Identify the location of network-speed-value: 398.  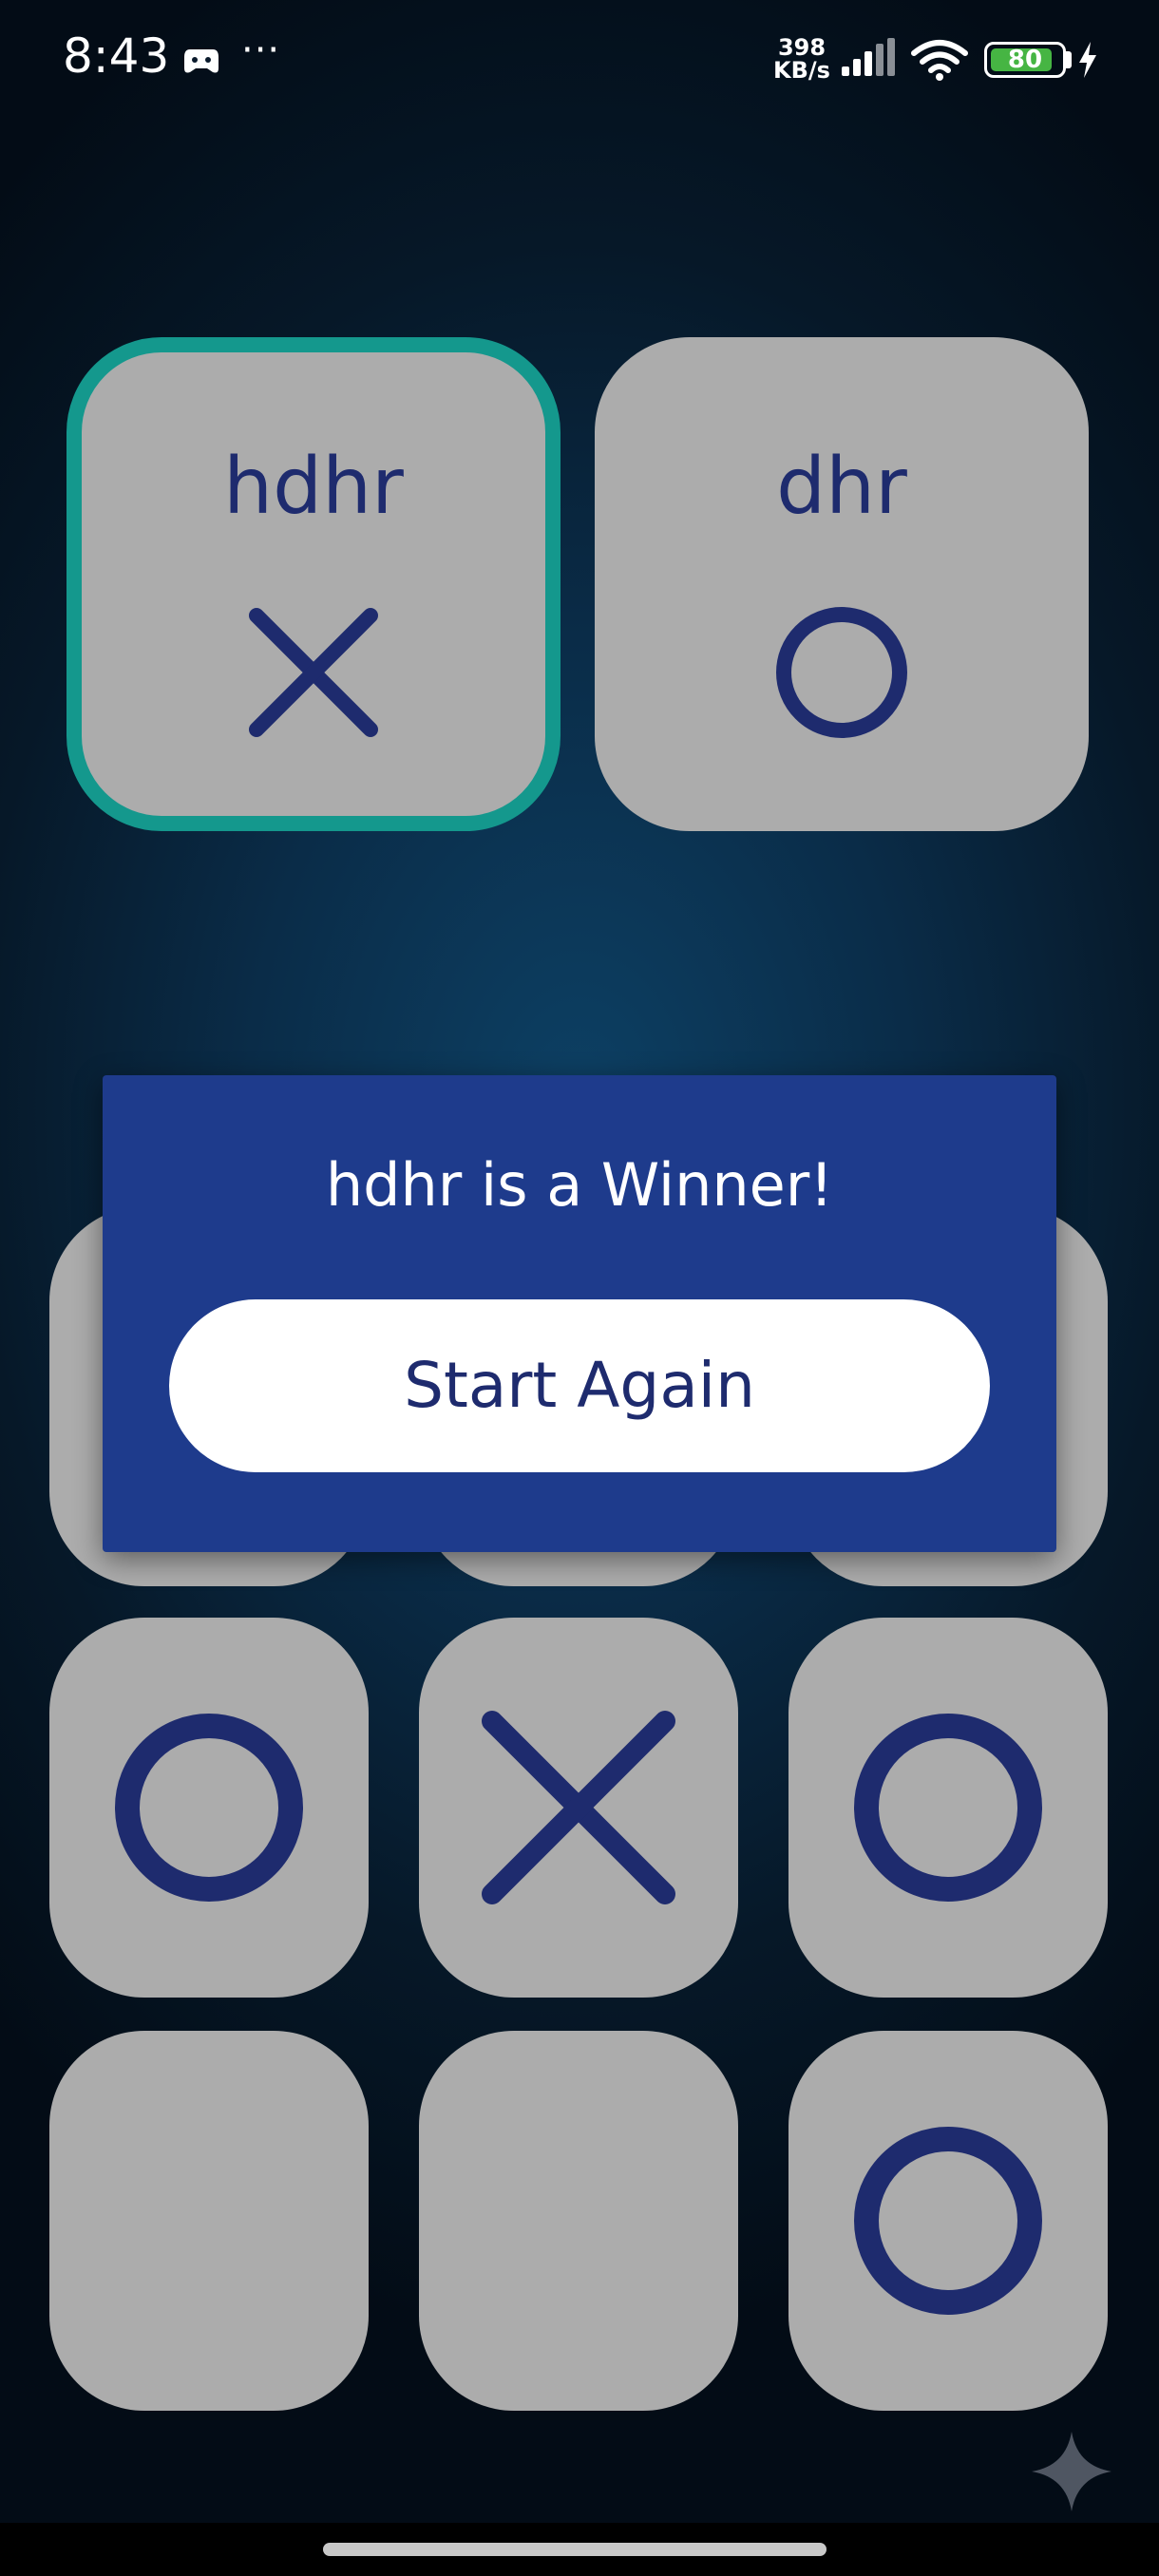
(801, 47).